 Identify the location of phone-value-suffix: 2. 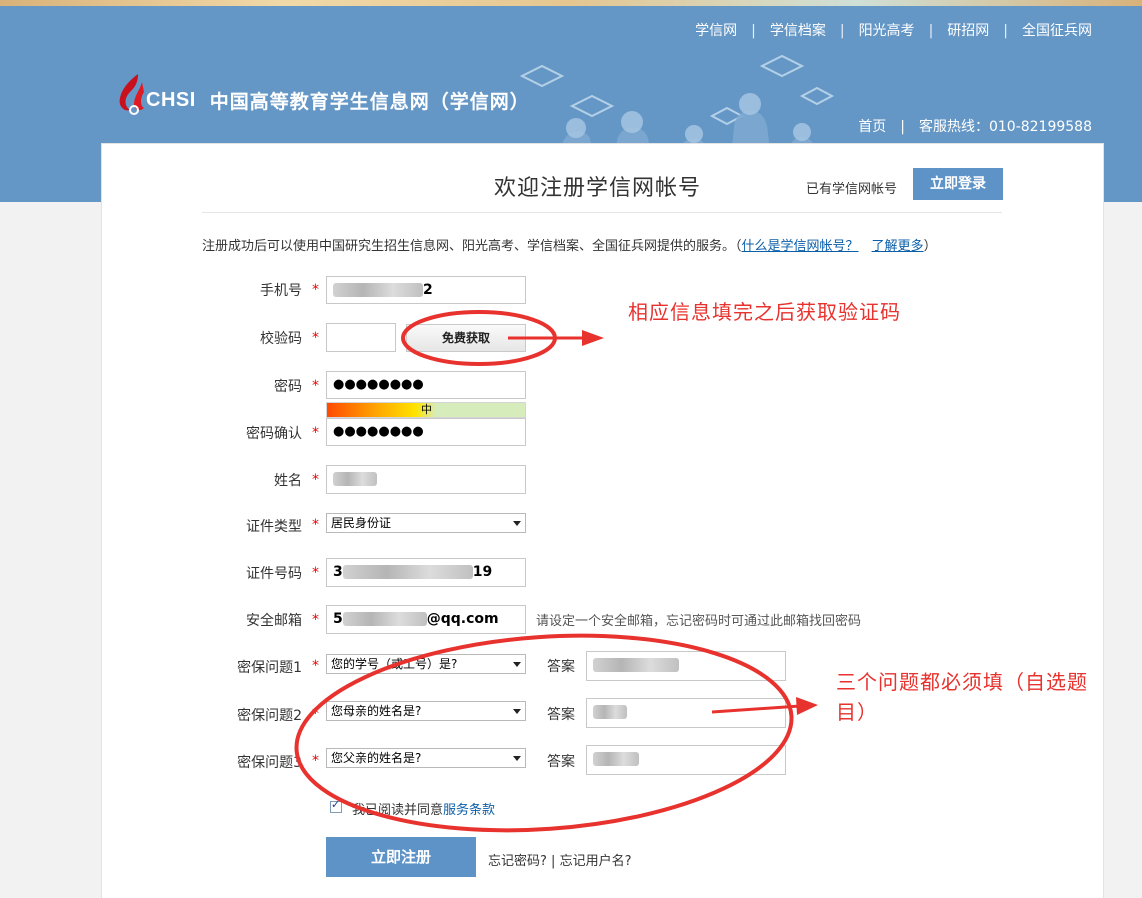
(428, 290).